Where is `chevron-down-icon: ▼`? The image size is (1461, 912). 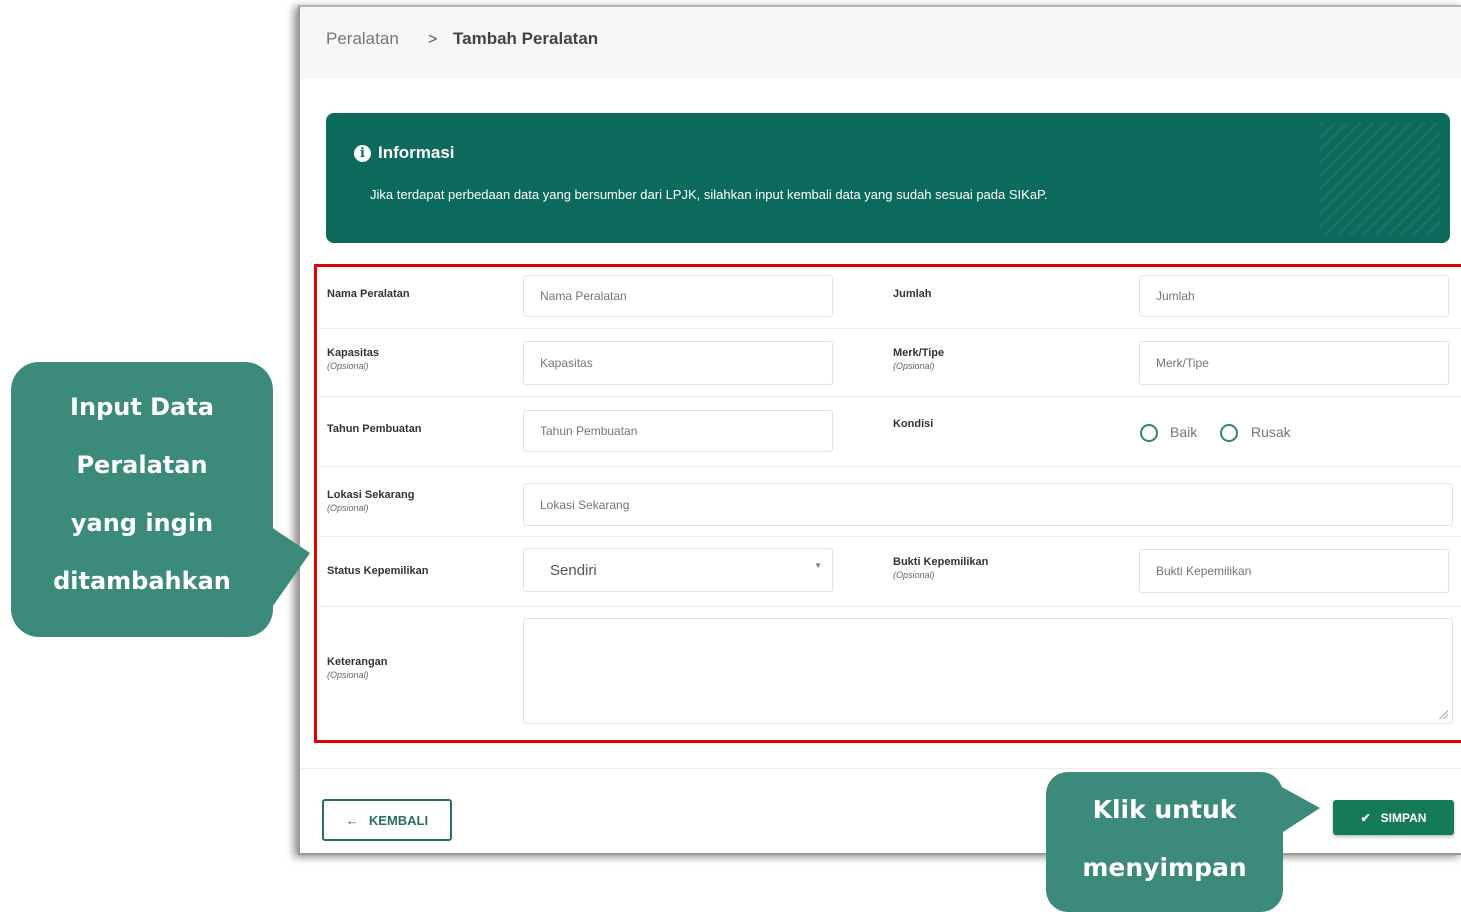
chevron-down-icon: ▼ is located at coordinates (818, 565).